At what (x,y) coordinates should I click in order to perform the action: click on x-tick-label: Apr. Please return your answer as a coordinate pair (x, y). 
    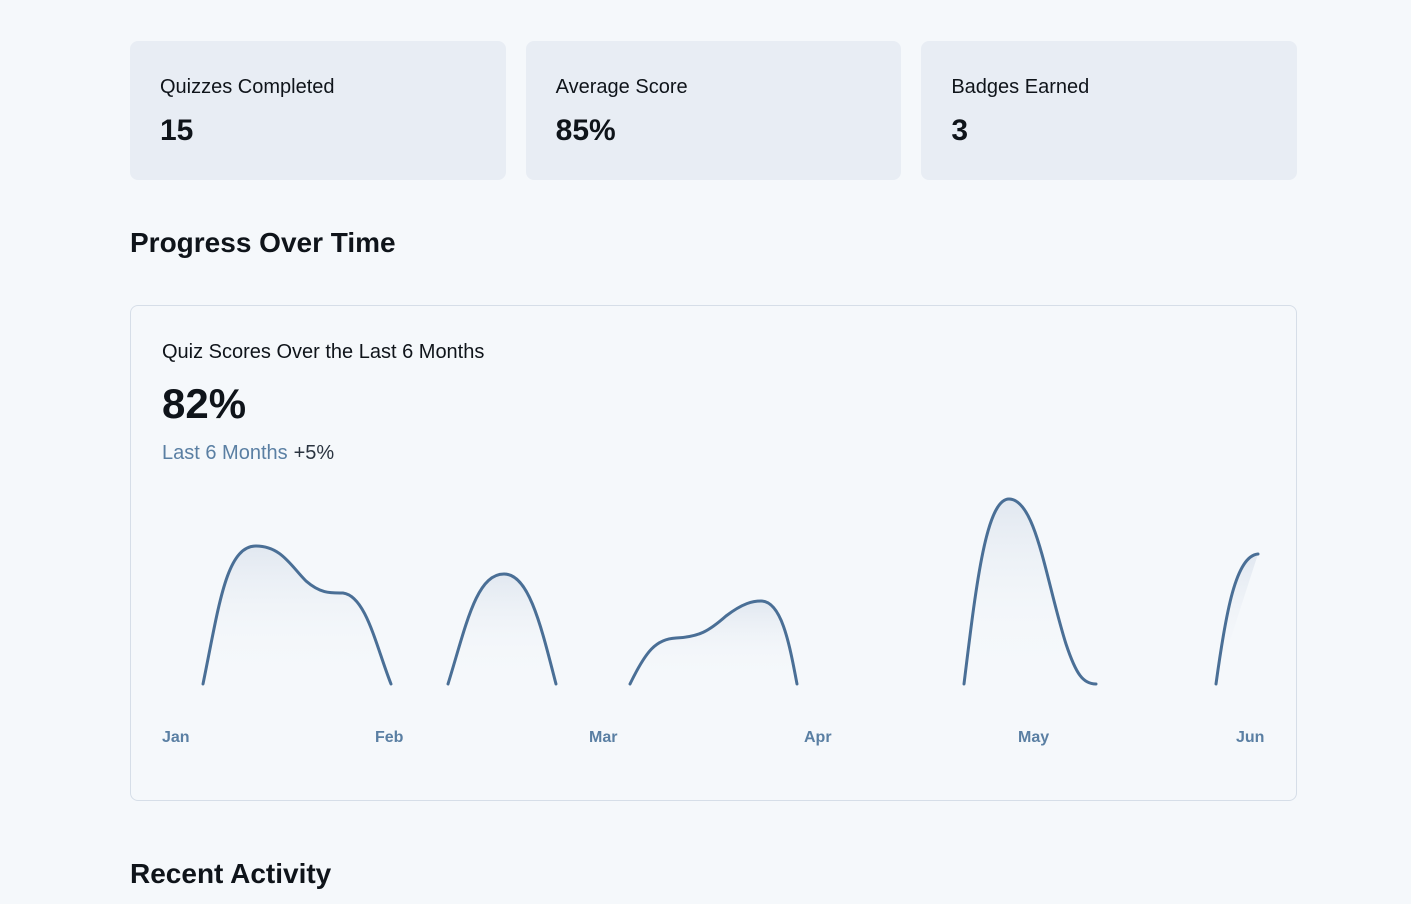
    Looking at the image, I should click on (818, 737).